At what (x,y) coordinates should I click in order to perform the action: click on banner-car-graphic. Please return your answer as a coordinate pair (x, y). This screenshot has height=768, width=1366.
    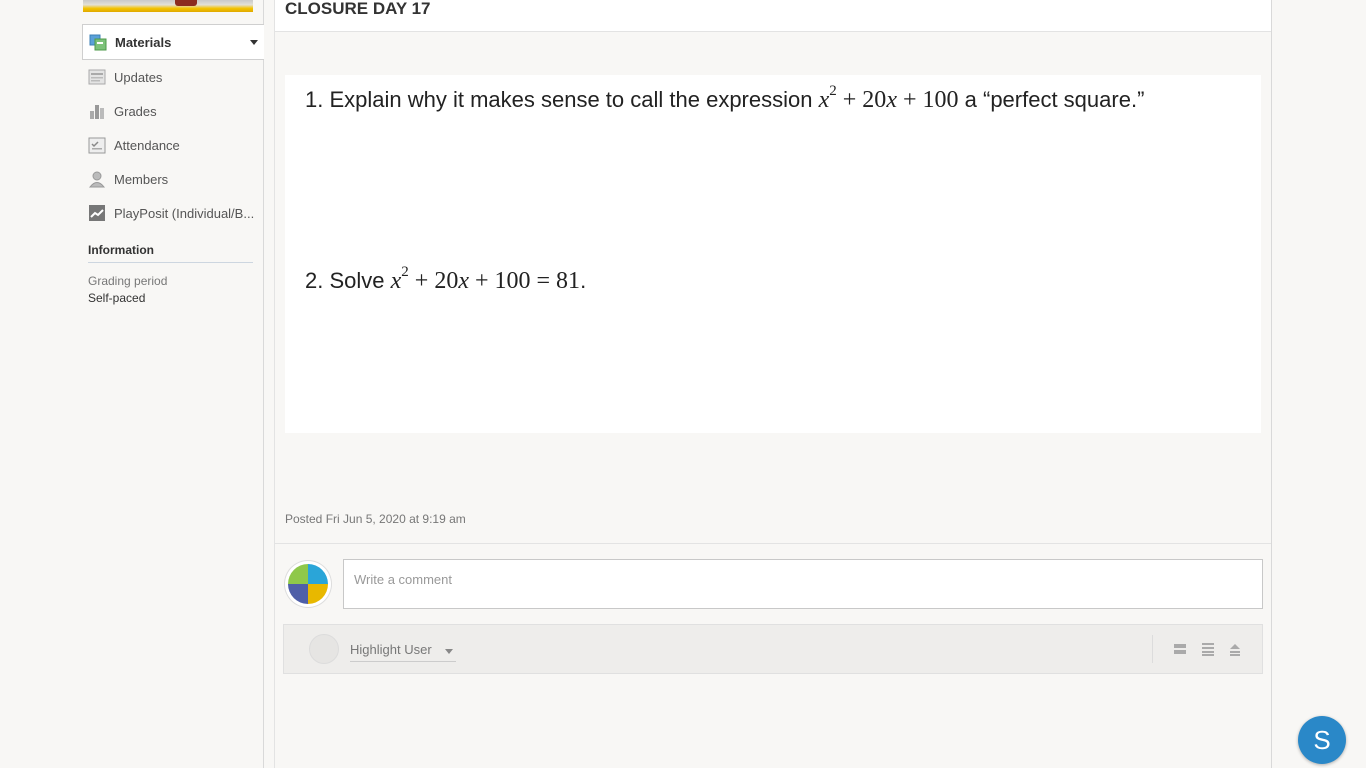
    Looking at the image, I should click on (186, 3).